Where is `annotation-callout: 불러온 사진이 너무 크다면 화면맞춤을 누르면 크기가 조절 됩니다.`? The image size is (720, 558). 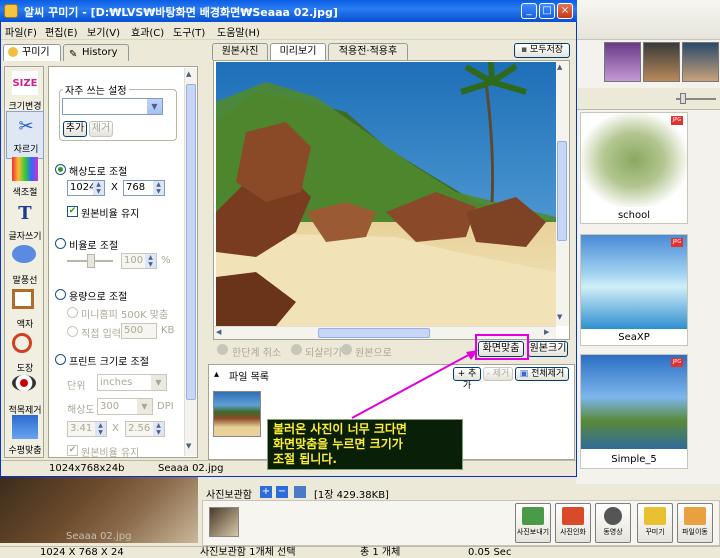
annotation-callout: 불러온 사진이 너무 크다면 화면맞춤을 누르면 크기가 조절 됩니다. is located at coordinates (365, 444).